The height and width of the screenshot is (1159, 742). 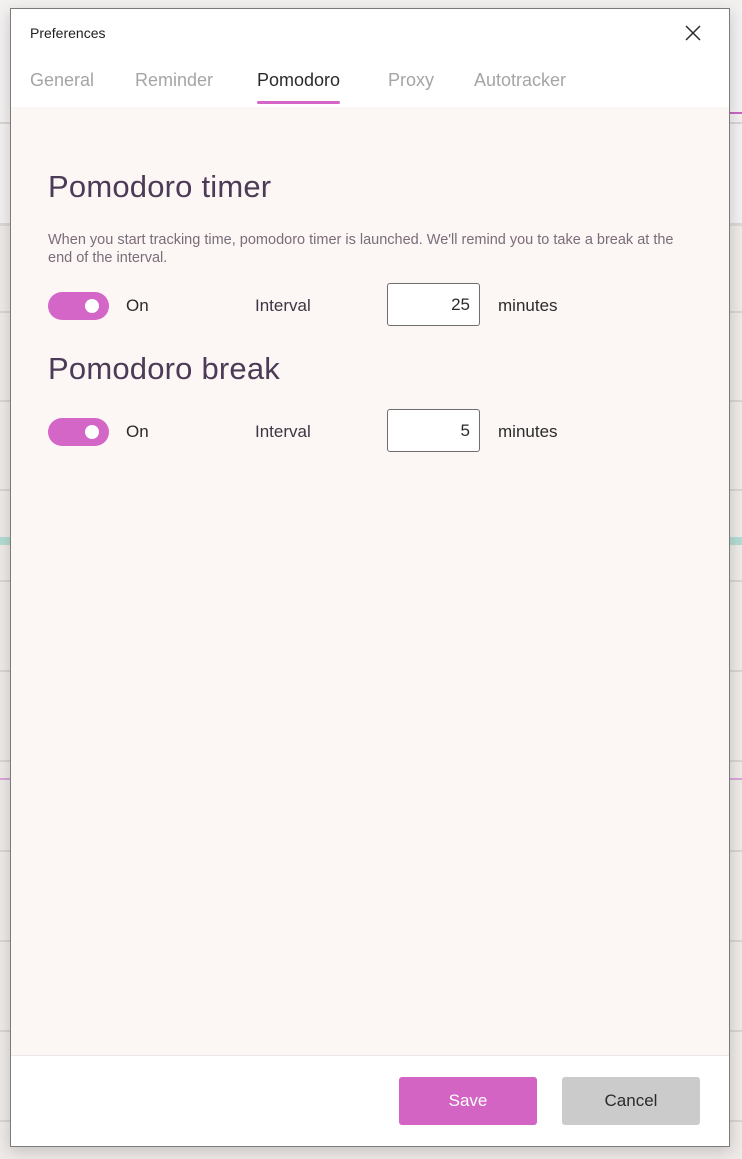 What do you see at coordinates (368, 306) in the screenshot?
I see `pomodoro-timer-row: On Interval minutes` at bounding box center [368, 306].